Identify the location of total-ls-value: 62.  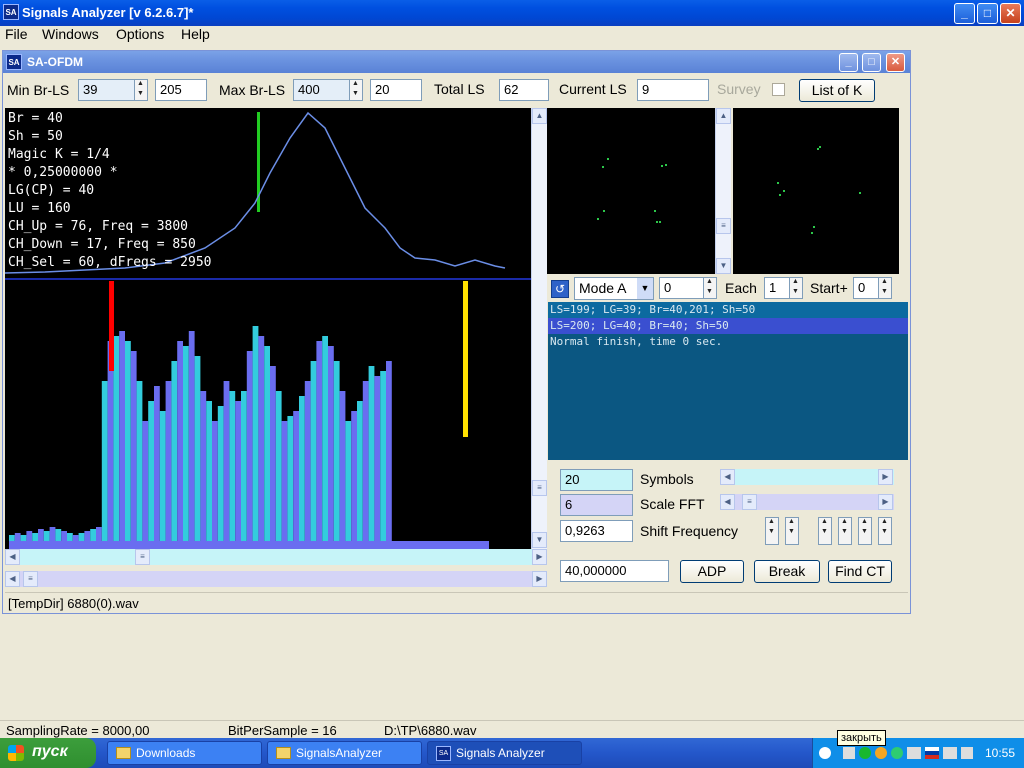
(524, 90).